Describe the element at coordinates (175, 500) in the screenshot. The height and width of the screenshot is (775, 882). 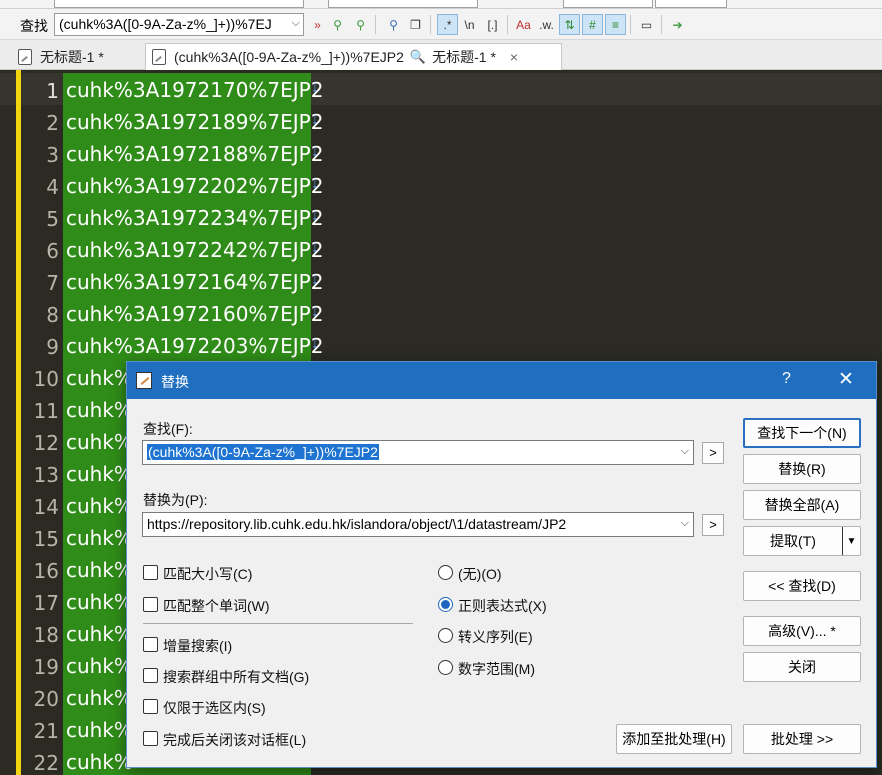
I see `replace-label: 替换为(P):` at that location.